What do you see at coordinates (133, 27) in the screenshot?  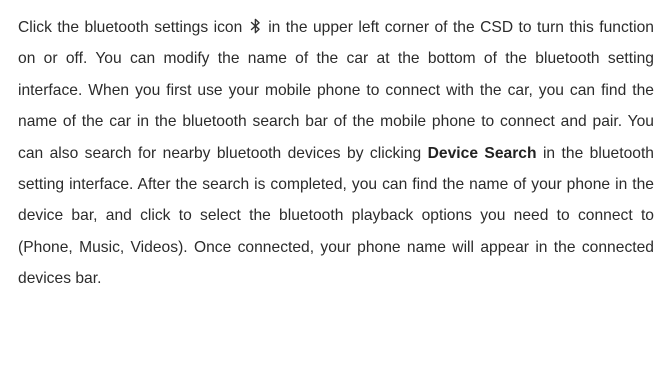 I see `paragraph-text-1: Click the bluetooth settings icon` at bounding box center [133, 27].